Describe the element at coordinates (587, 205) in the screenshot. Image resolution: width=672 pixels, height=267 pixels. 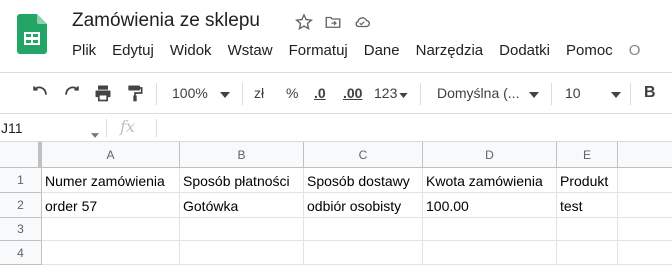
I see `cell-e2: test` at that location.